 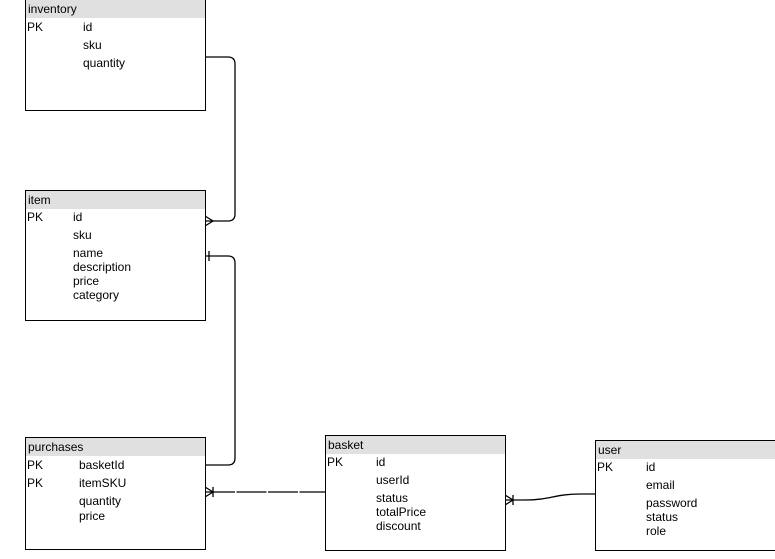 I want to click on connector-basket-user, so click(x=550, y=497).